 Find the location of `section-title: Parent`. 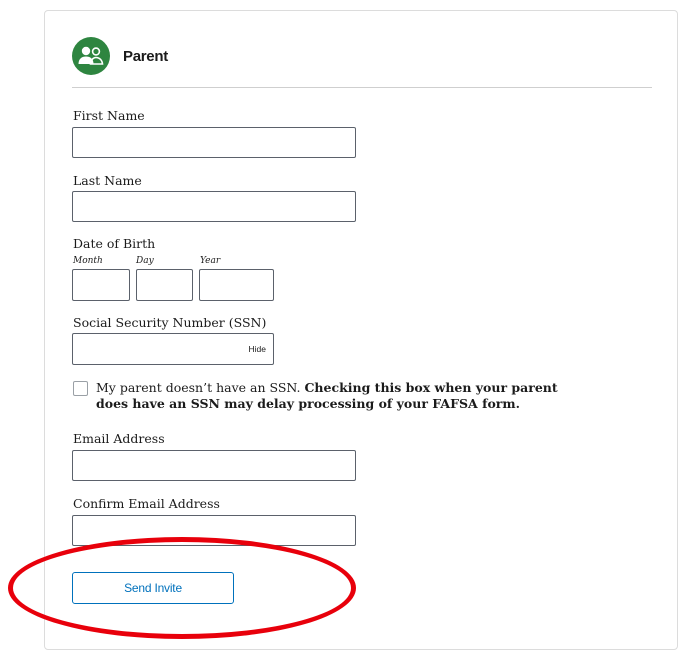

section-title: Parent is located at coordinates (145, 56).